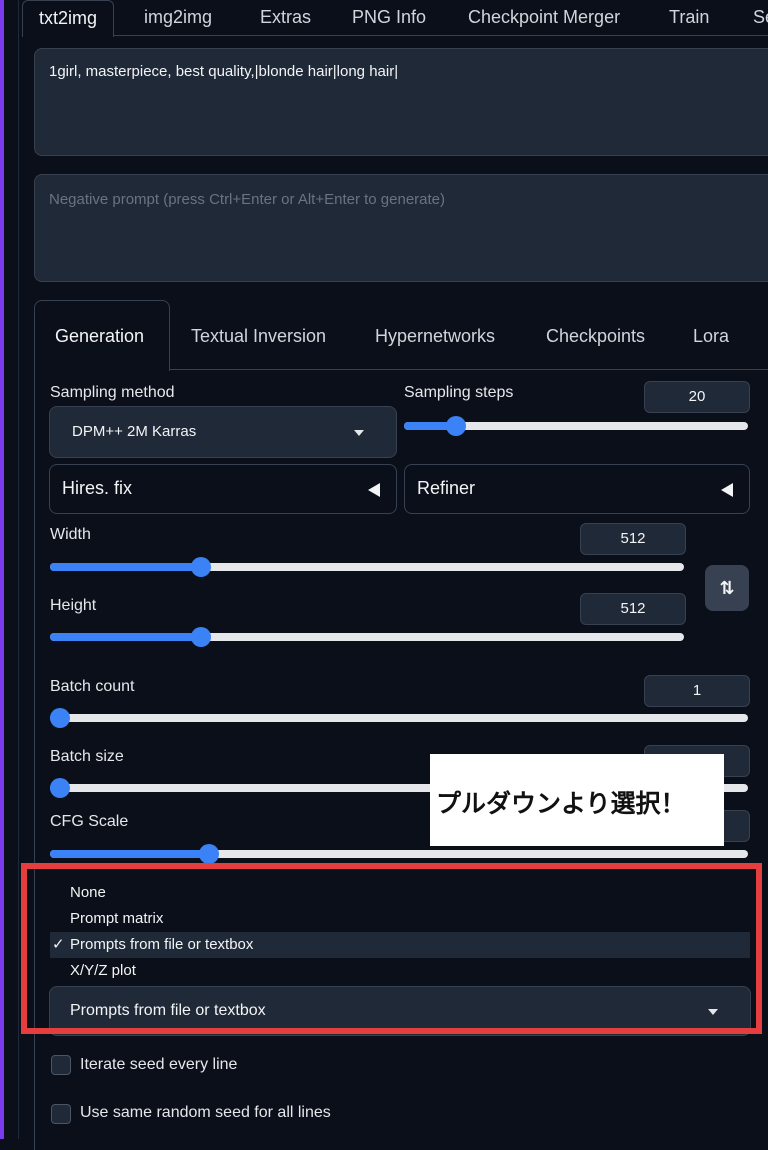 Image resolution: width=768 pixels, height=1150 pixels. I want to click on same-seed-checkbox, so click(61, 1114).